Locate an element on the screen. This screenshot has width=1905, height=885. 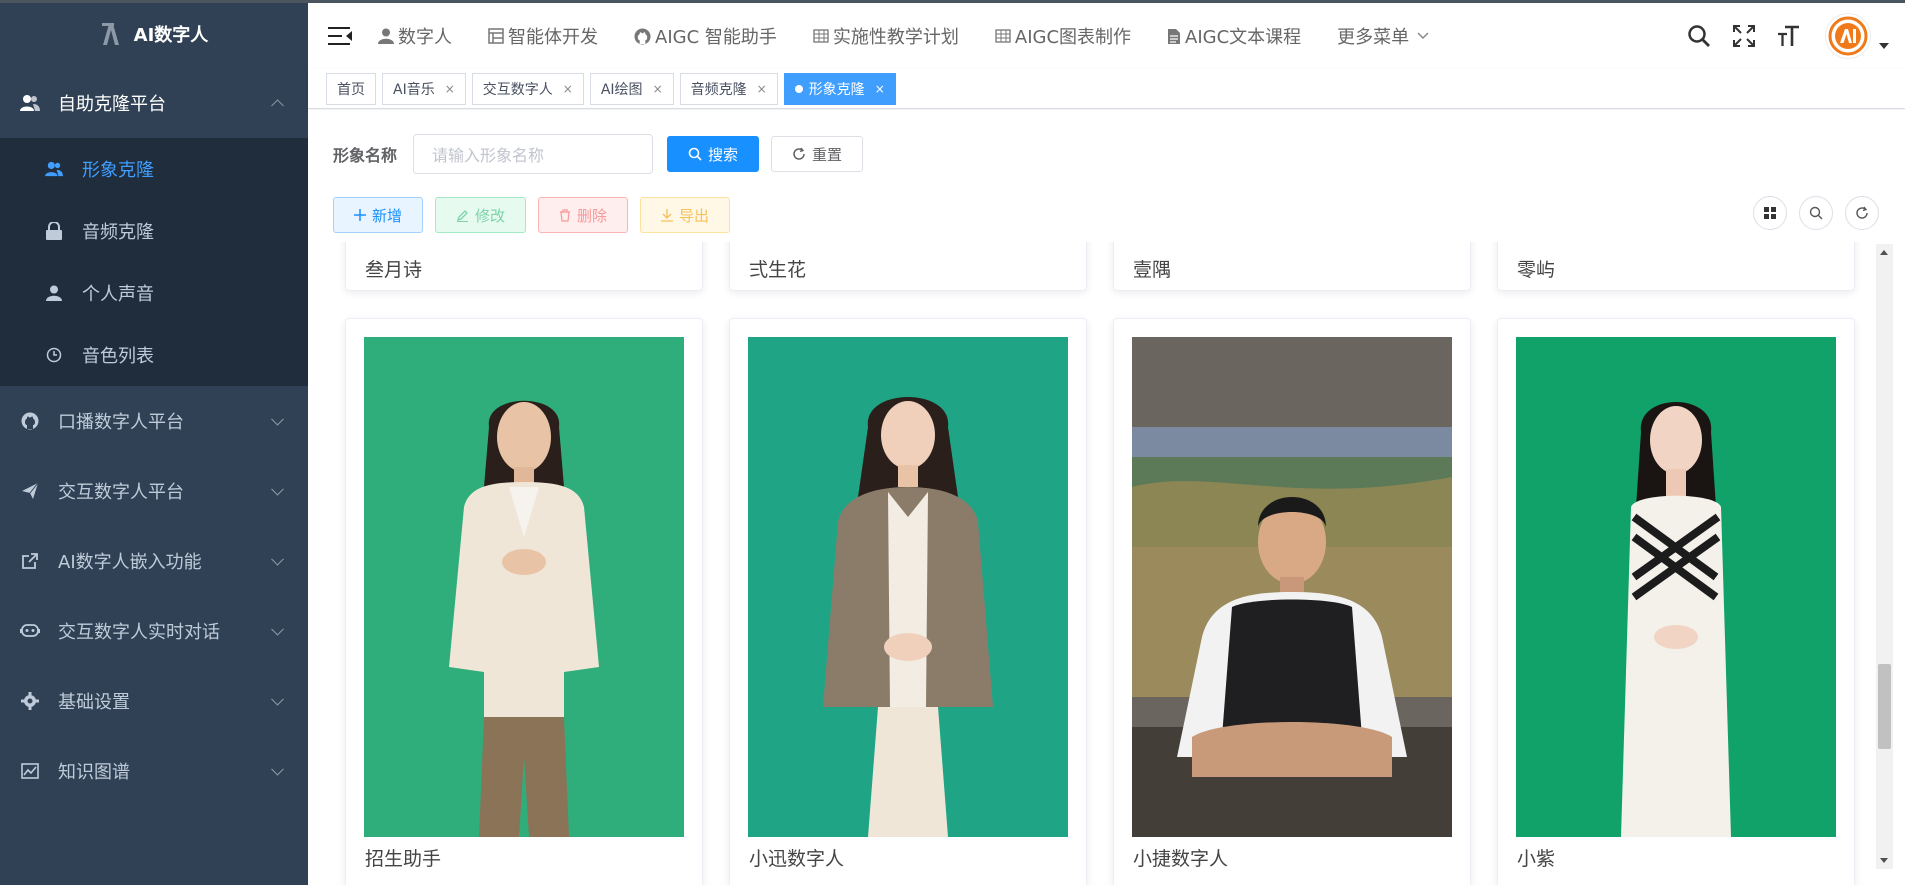
avatar-card: 小迅数字人 is located at coordinates (908, 601).